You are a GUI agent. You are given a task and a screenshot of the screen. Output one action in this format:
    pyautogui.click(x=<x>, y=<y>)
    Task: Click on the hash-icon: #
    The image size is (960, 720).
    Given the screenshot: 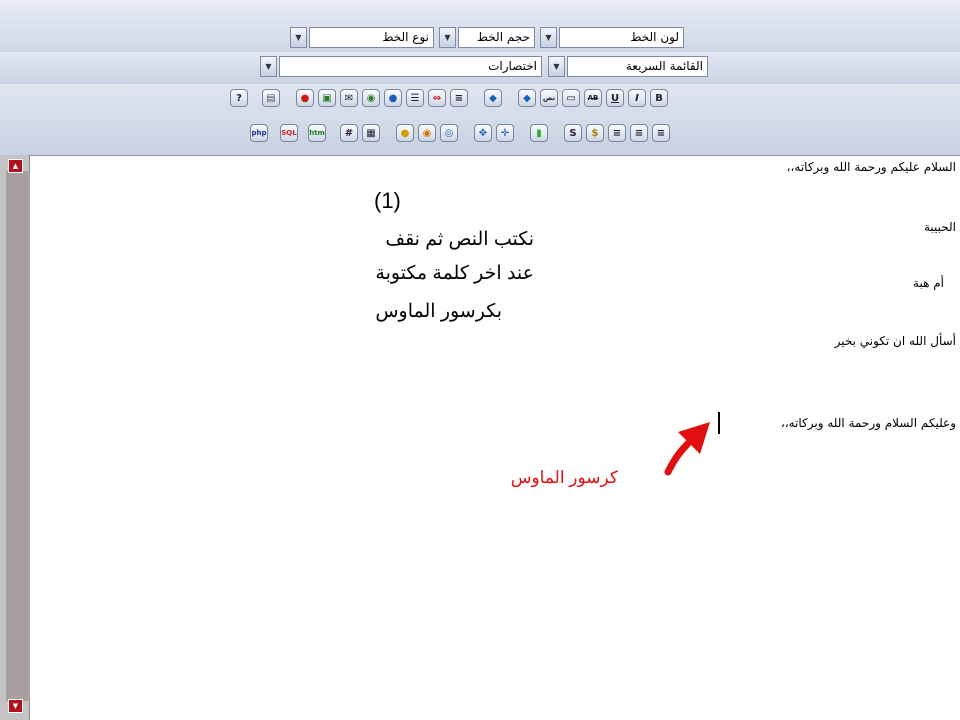 What is the action you would take?
    pyautogui.click(x=349, y=133)
    